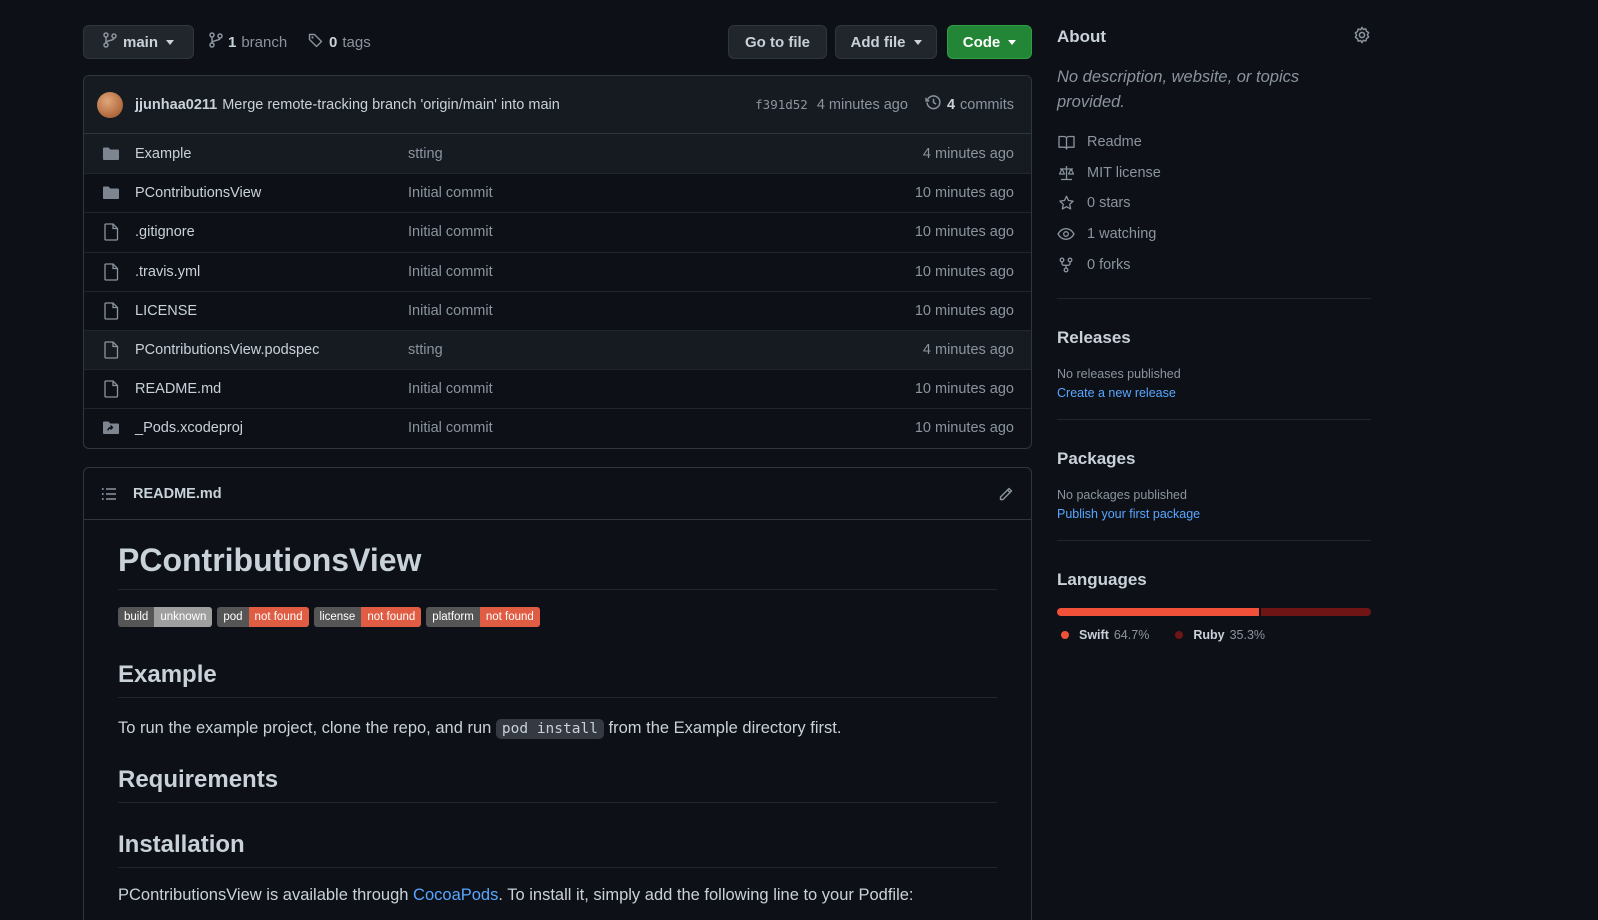 This screenshot has width=1598, height=920. I want to click on file-name: .travis.yml, so click(271, 272).